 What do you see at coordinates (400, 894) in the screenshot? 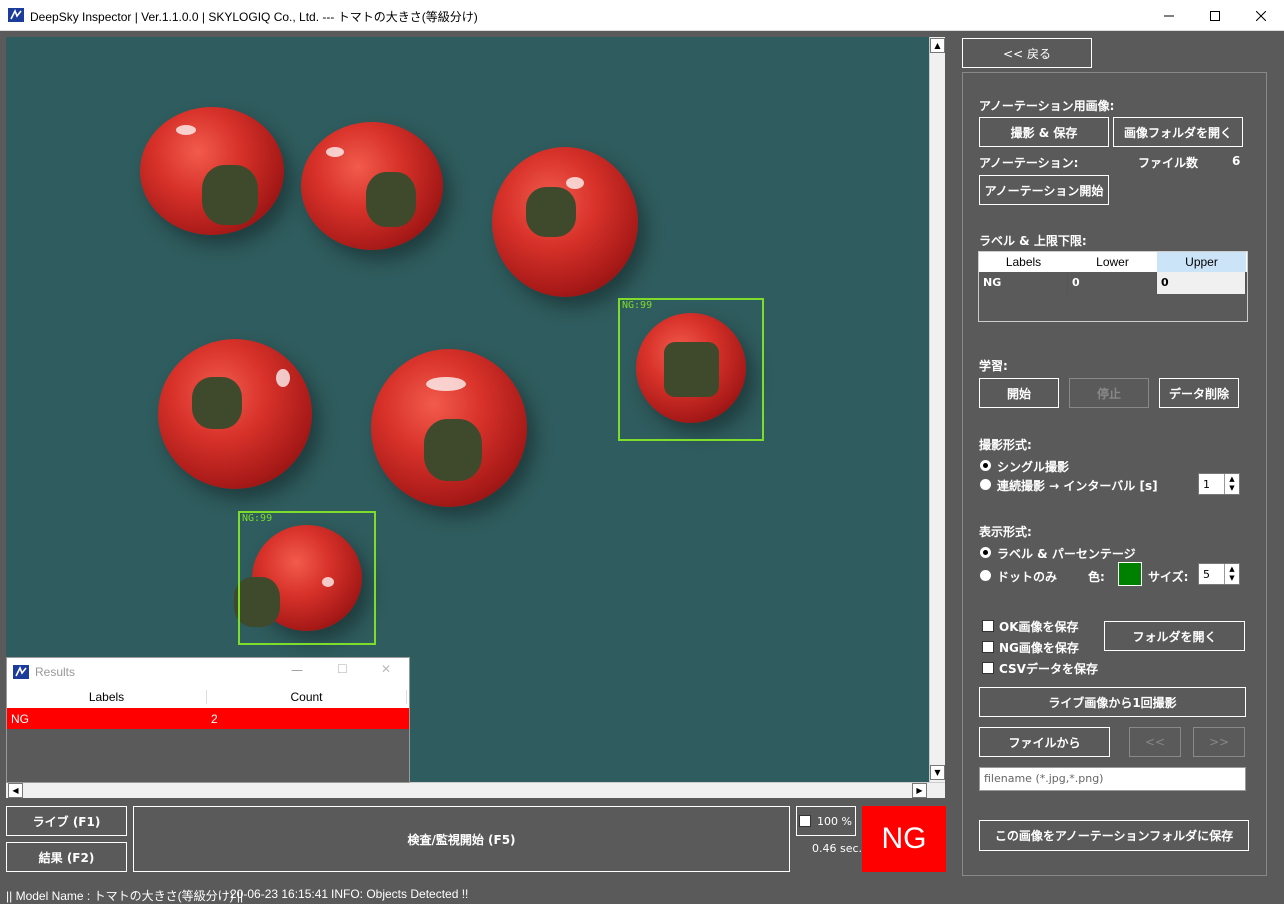
I see `status-info: INFO: Objects Detected !!` at bounding box center [400, 894].